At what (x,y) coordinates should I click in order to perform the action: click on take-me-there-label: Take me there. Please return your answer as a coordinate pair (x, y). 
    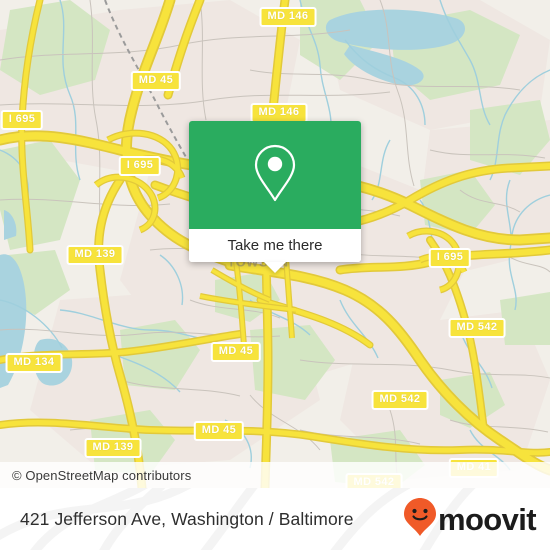
    Looking at the image, I should click on (275, 245).